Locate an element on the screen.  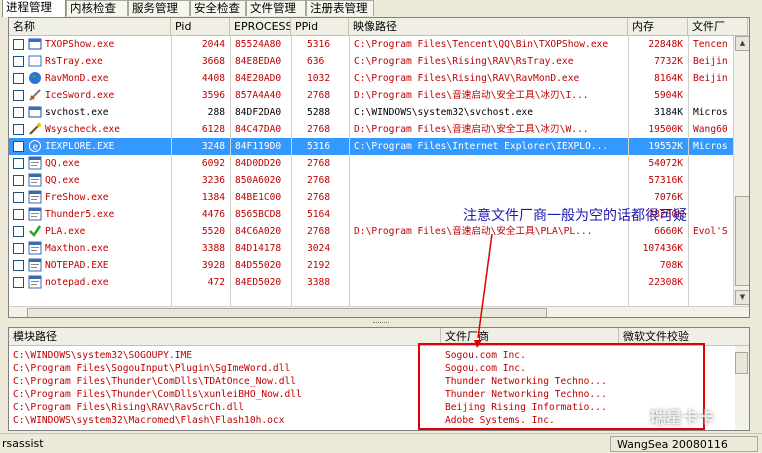
watermark-logo: 瑞星卡卡 is located at coordinates (682, 417).